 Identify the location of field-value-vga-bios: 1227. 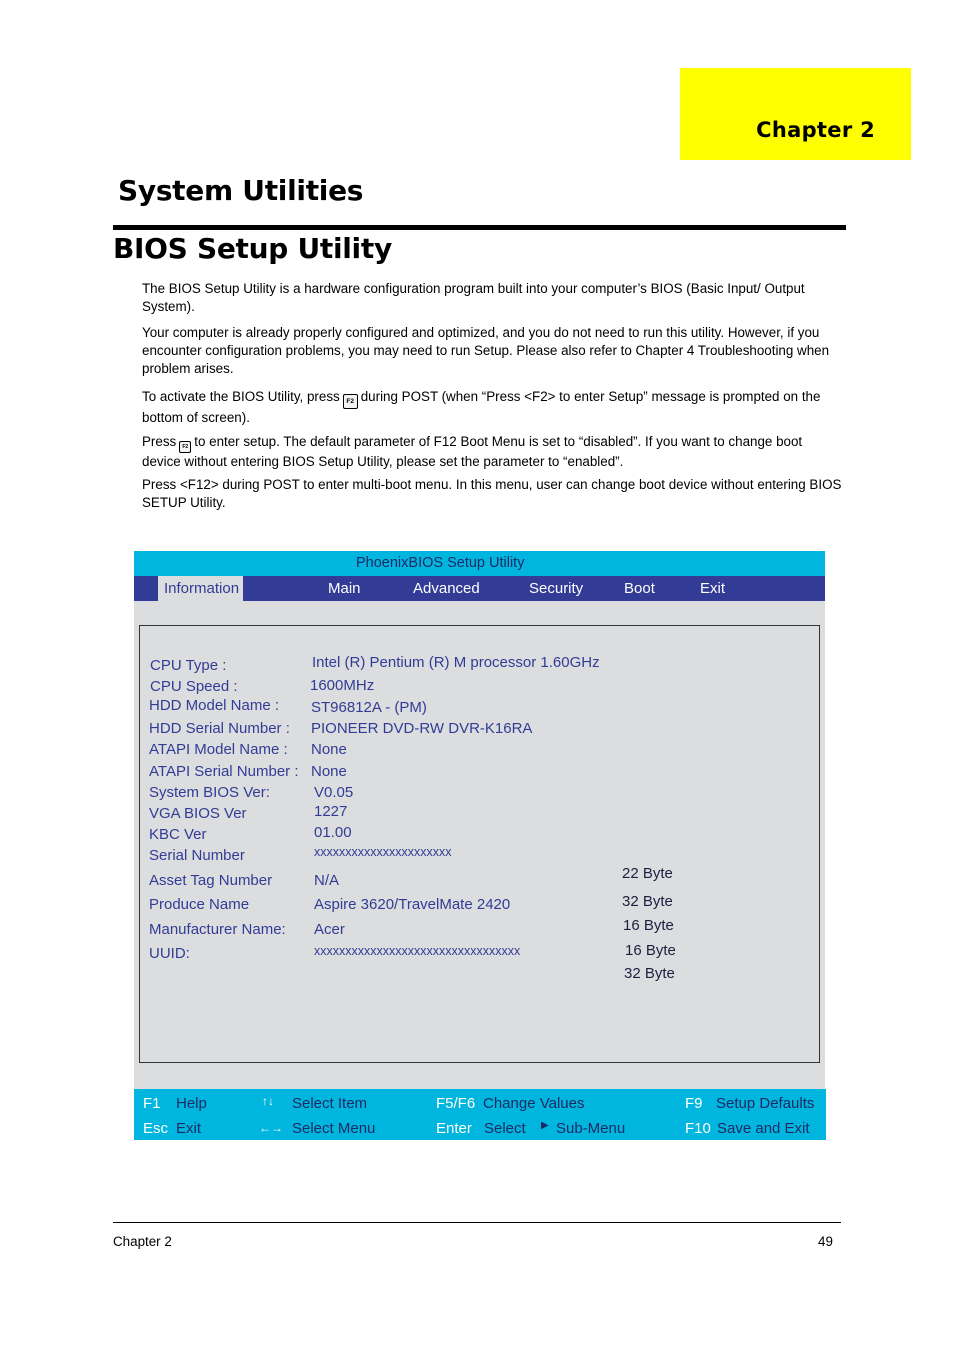
(331, 811).